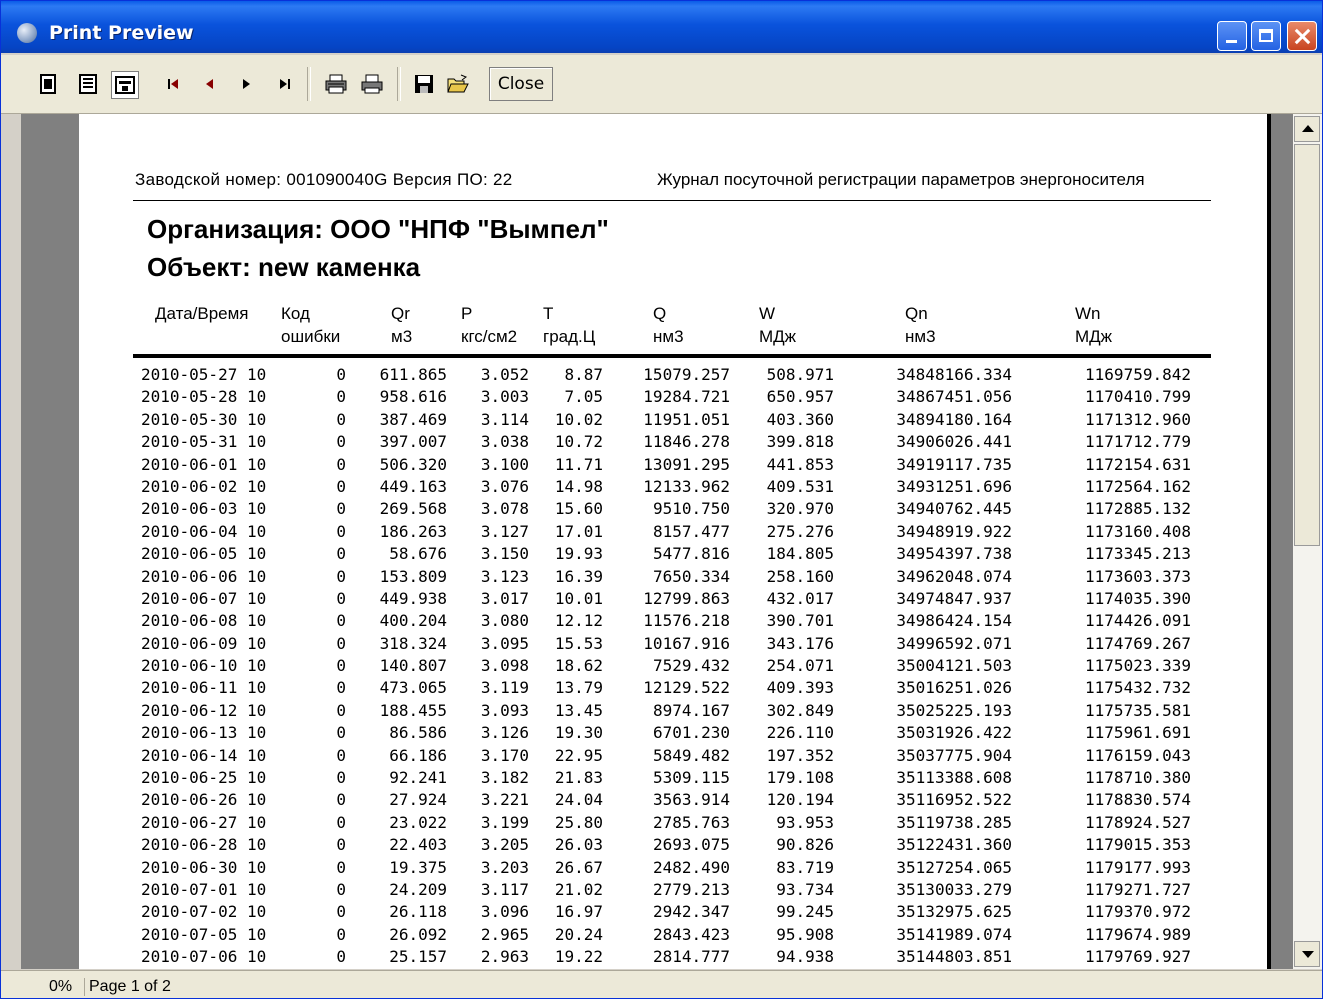 This screenshot has height=999, width=1323. What do you see at coordinates (418, 957) in the screenshot?
I see `table-cell: 25.157` at bounding box center [418, 957].